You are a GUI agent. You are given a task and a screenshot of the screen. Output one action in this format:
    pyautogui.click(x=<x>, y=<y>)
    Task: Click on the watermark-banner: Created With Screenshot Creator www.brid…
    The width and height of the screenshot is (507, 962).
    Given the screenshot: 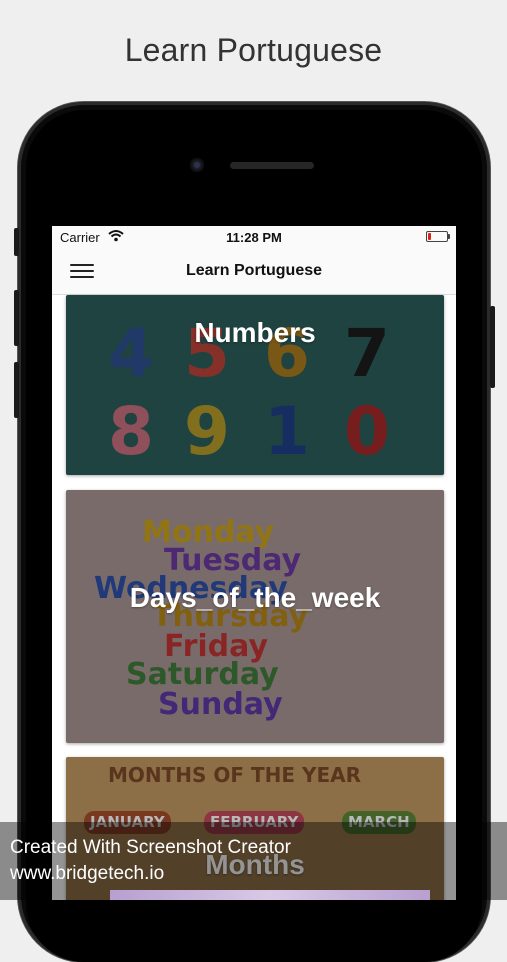 What is the action you would take?
    pyautogui.click(x=253, y=861)
    